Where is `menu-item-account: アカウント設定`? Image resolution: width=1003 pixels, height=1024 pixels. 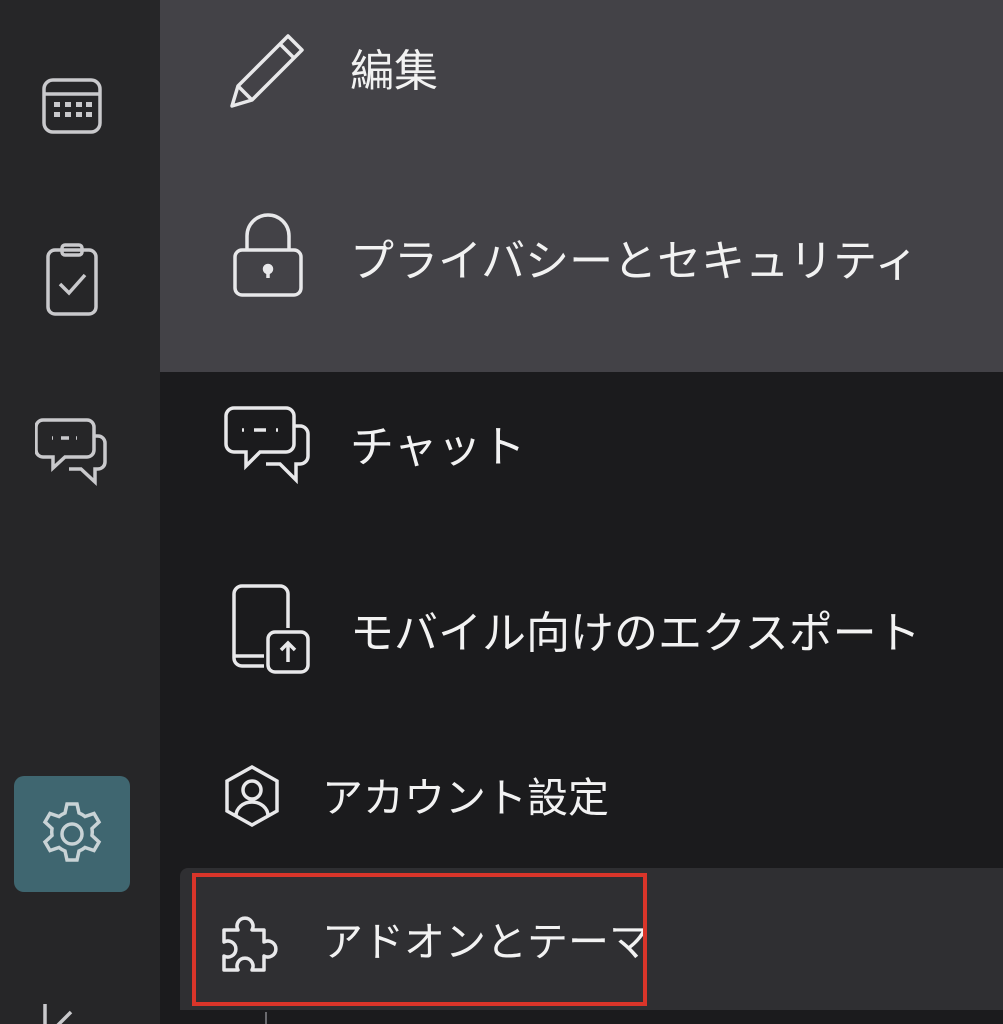
menu-item-account: アカウント設定 is located at coordinates (581, 795).